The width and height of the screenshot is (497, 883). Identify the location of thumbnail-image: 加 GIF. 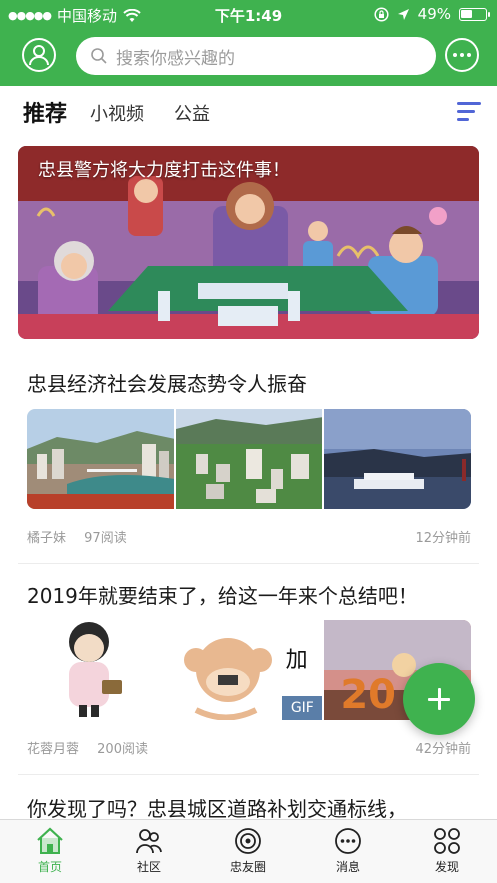
(249, 670).